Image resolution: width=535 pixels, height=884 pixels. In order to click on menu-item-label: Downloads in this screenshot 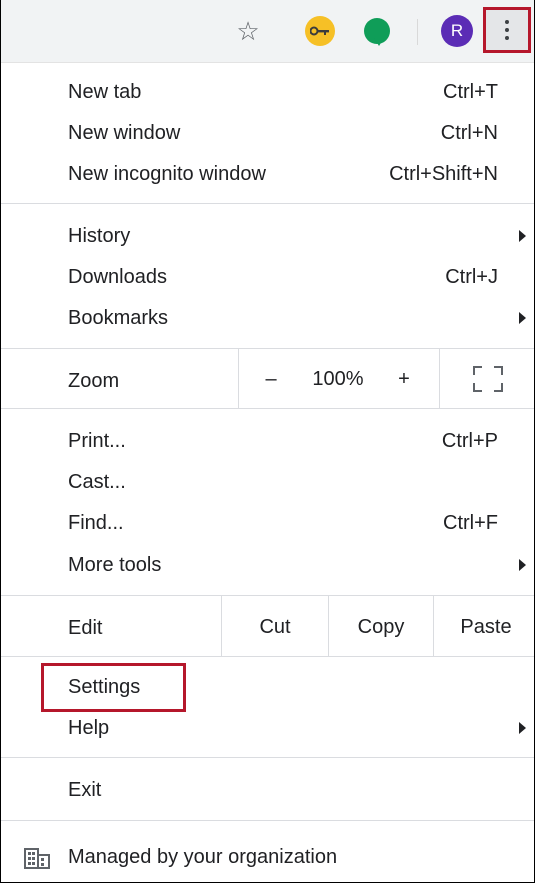, I will do `click(117, 277)`.